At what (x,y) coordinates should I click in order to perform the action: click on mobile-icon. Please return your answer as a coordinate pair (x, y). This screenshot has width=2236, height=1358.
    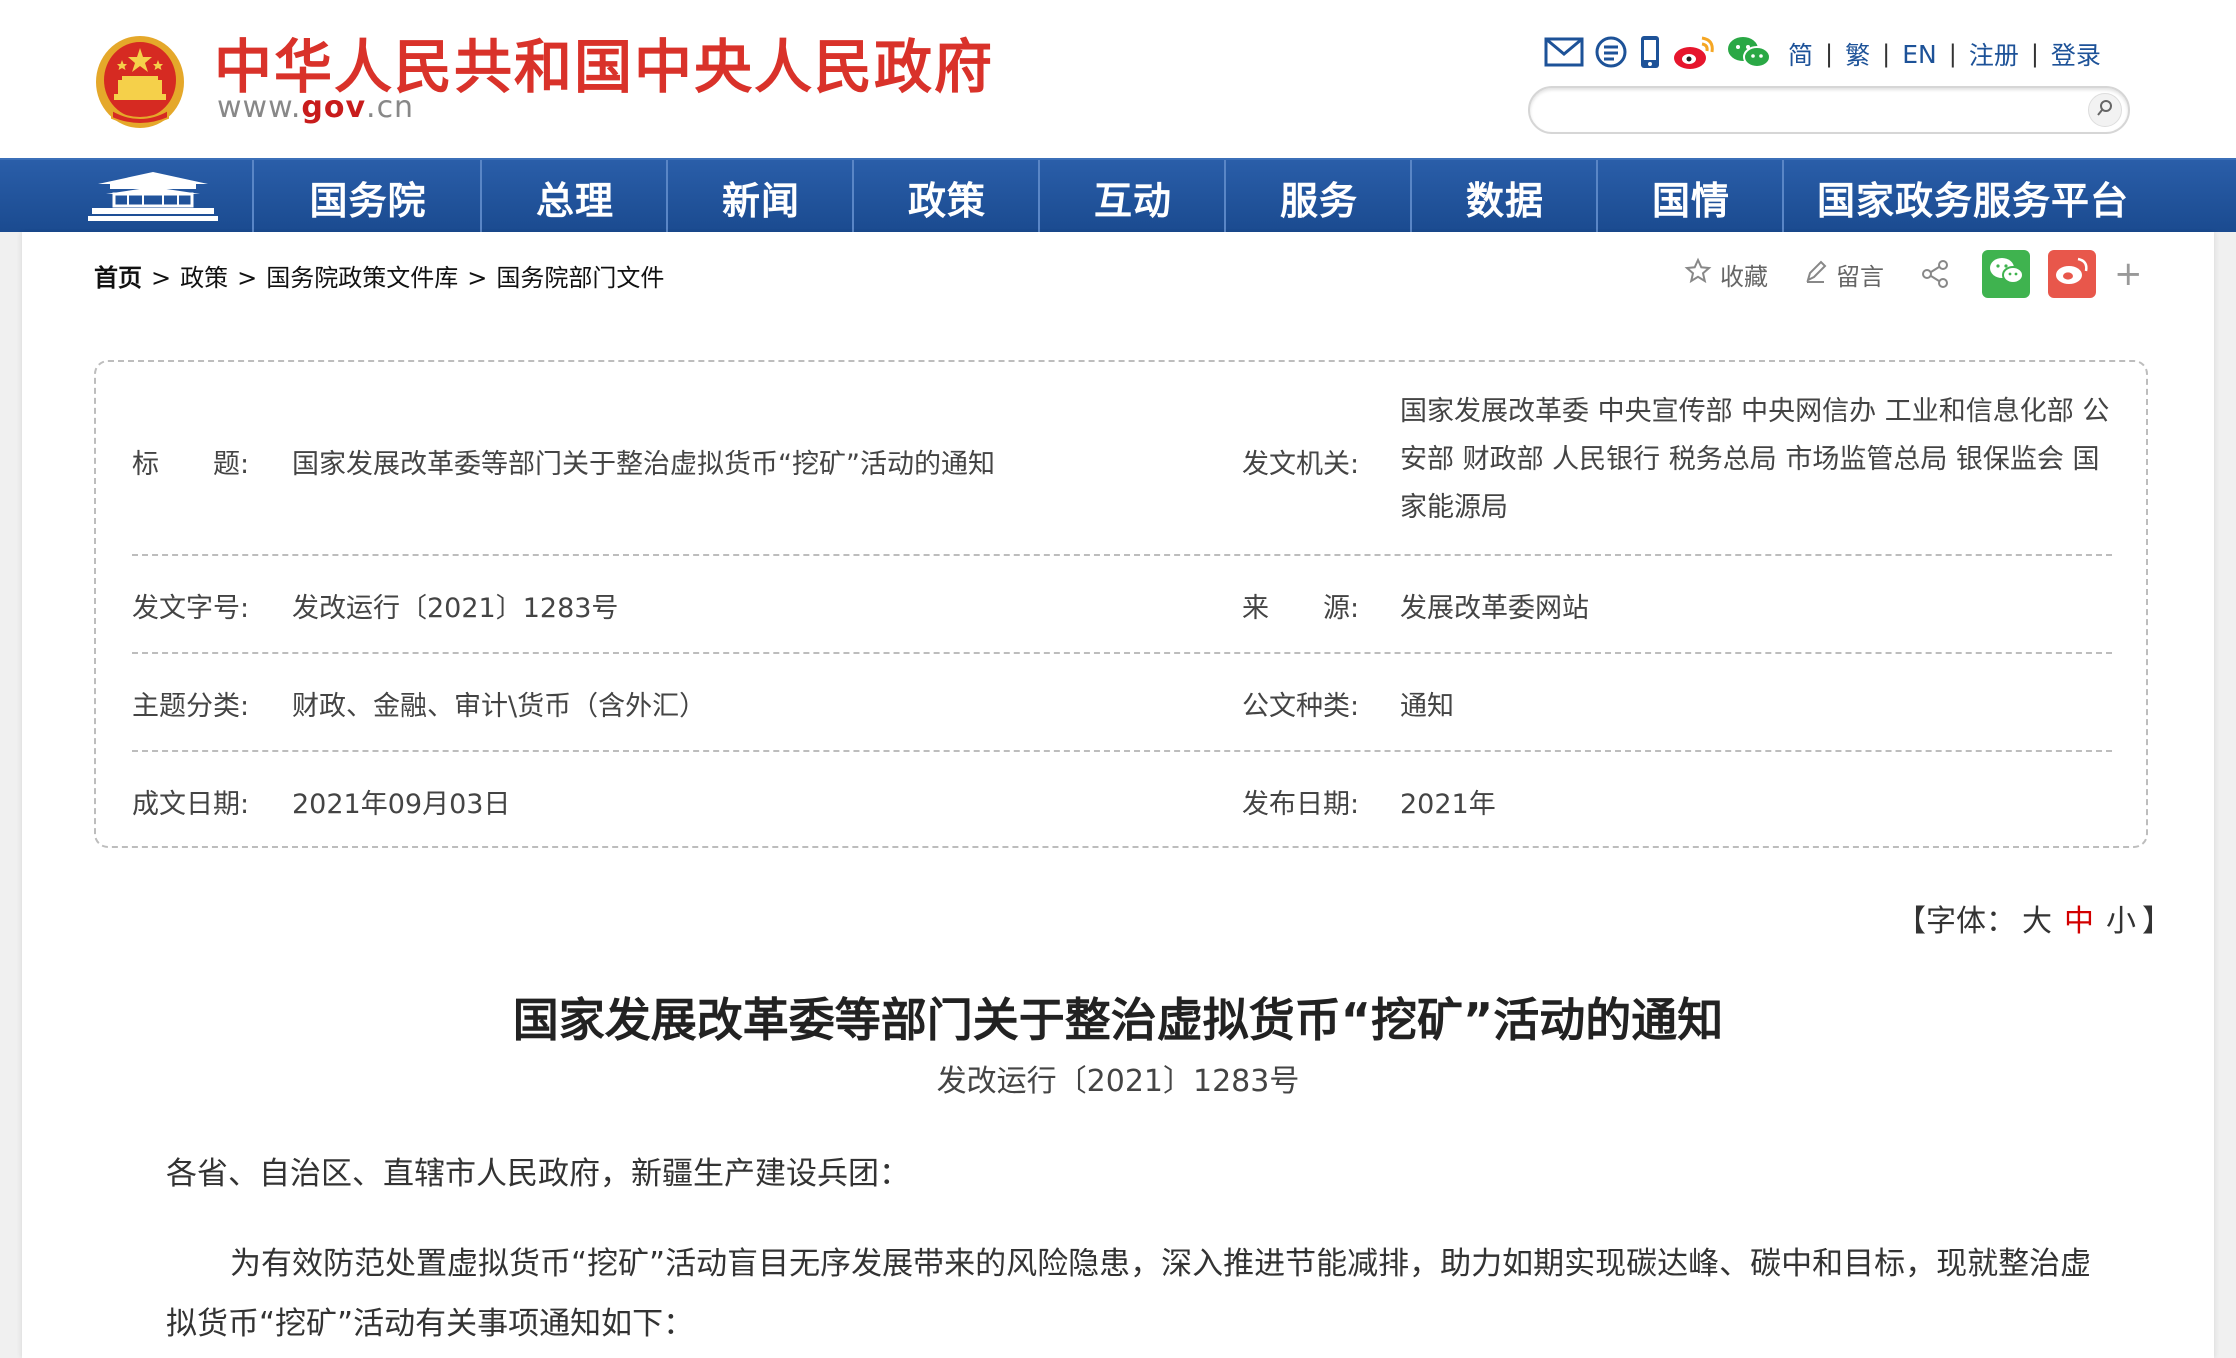
    Looking at the image, I should click on (1650, 54).